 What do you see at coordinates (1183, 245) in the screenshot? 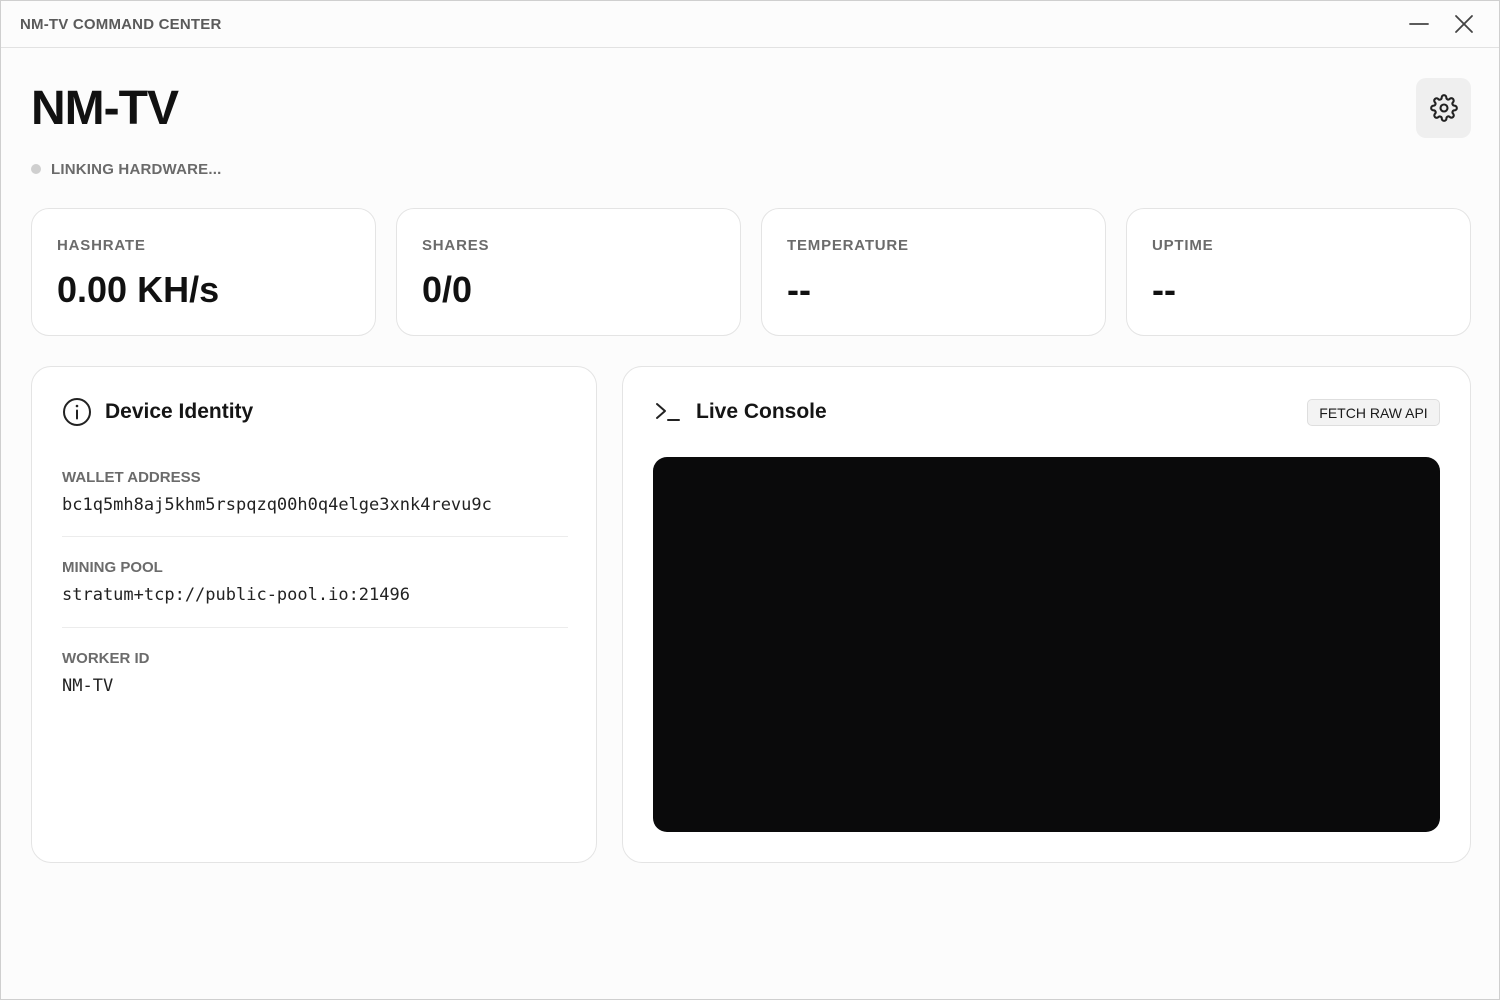
I see `stat-label: UPTIME` at bounding box center [1183, 245].